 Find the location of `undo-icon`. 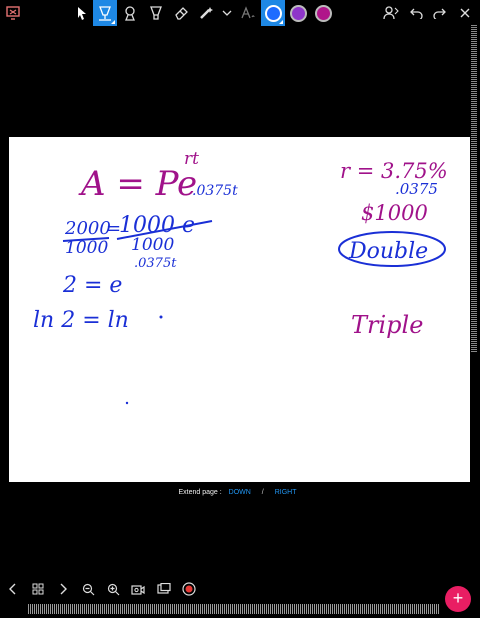

undo-icon is located at coordinates (416, 13).